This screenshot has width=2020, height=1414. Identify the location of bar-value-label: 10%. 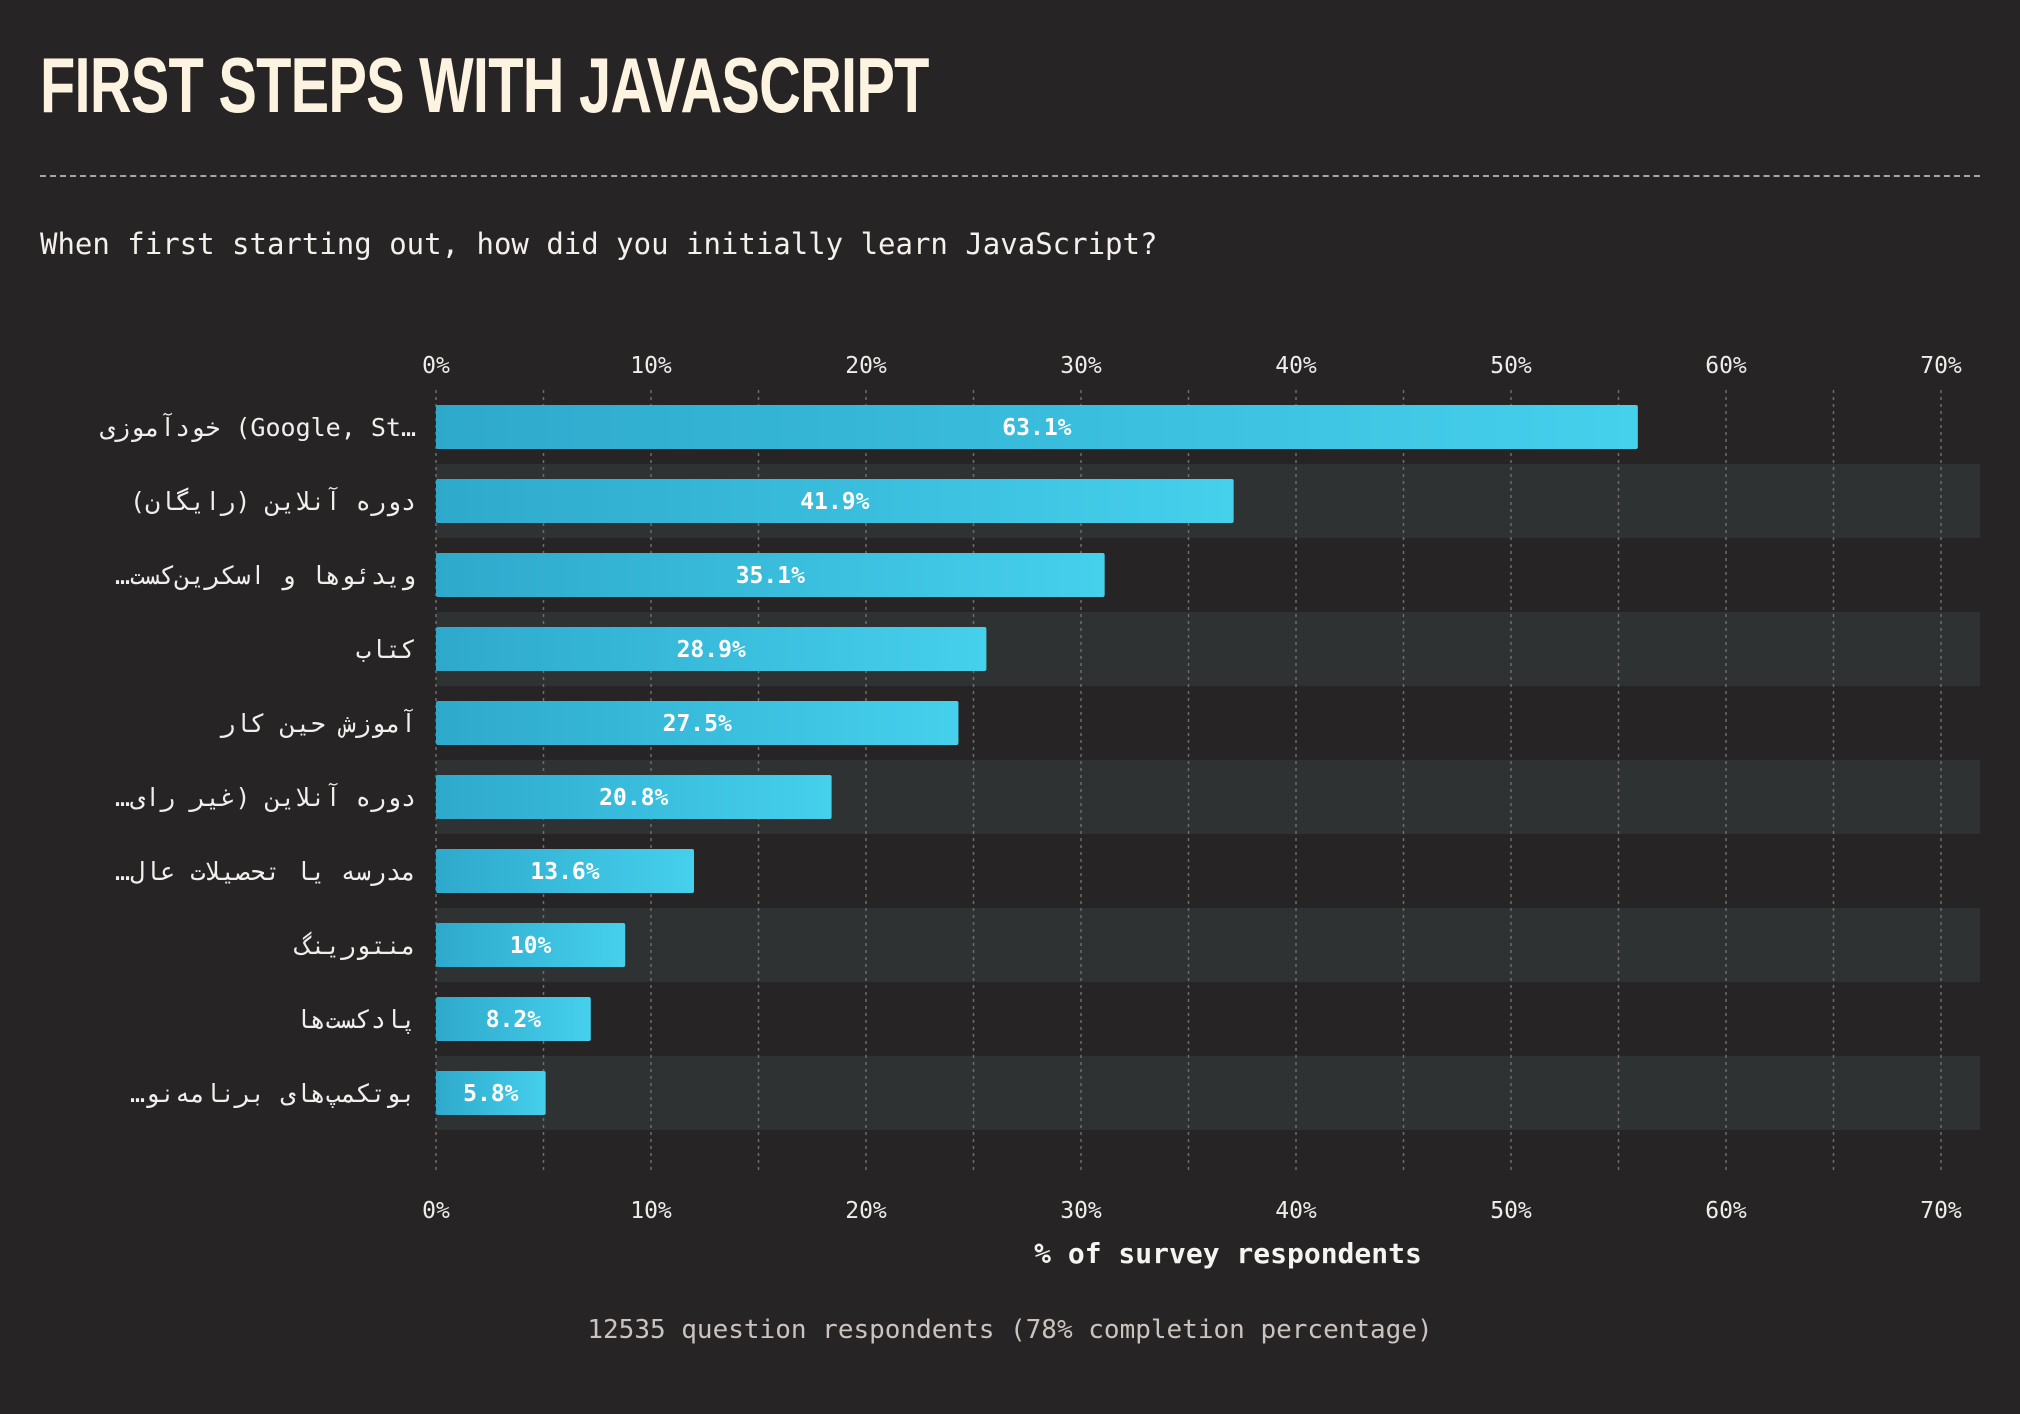
(531, 946).